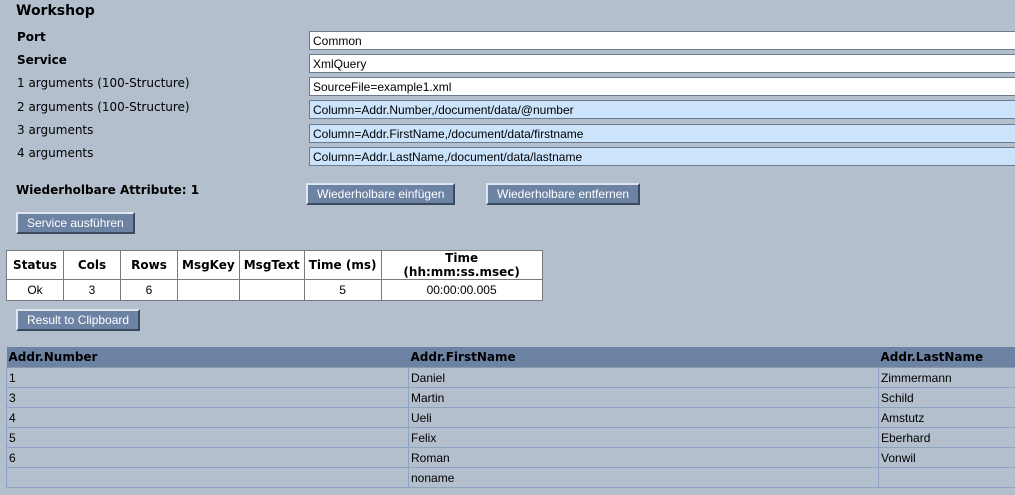 The image size is (1015, 495). I want to click on service-label: Service, so click(42, 60).